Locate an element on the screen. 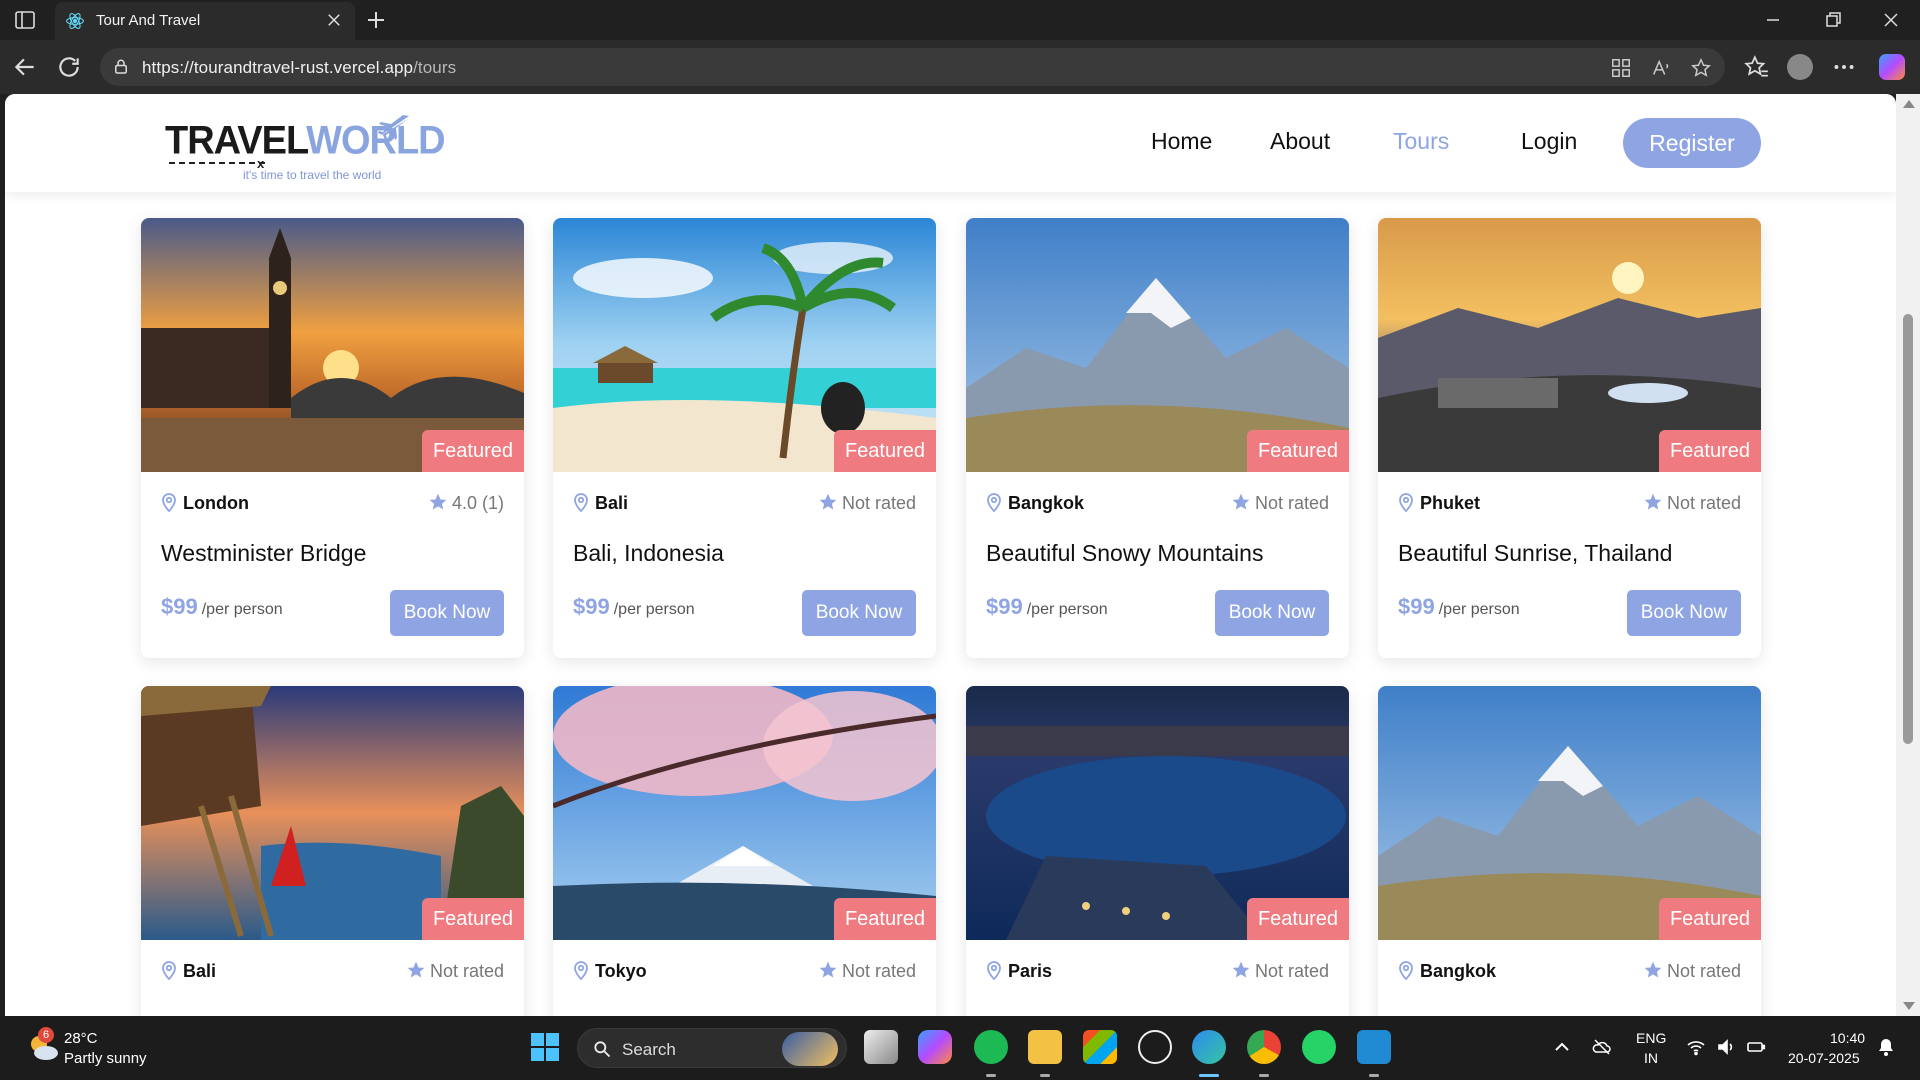  volume-icon is located at coordinates (1726, 1047).